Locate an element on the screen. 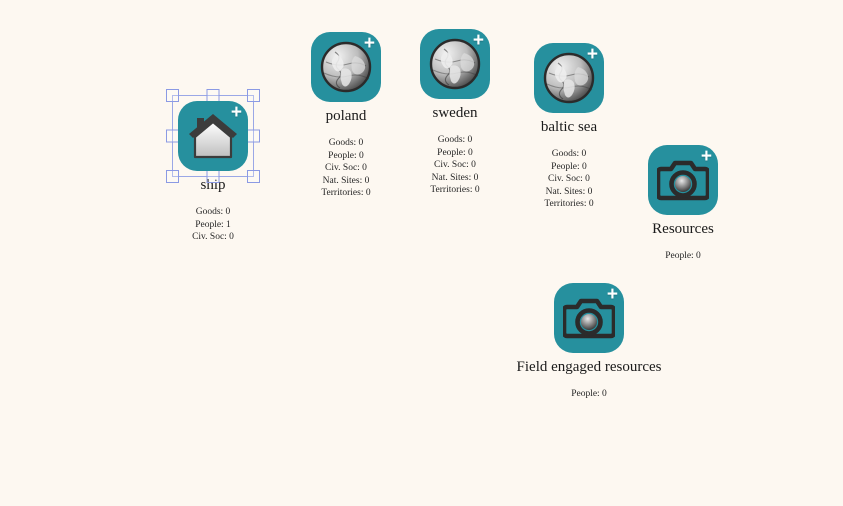 Image resolution: width=843 pixels, height=506 pixels. resize-handle-se is located at coordinates (253, 176).